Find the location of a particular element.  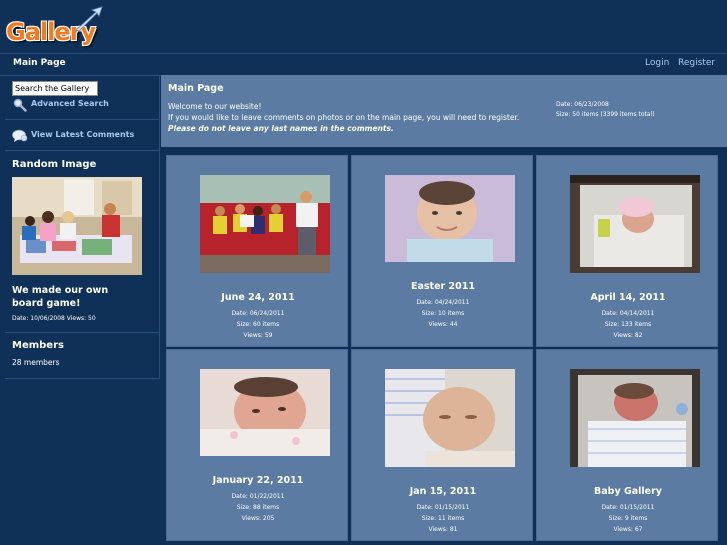

album-date: Date: 06/24/2011 is located at coordinates (258, 313).